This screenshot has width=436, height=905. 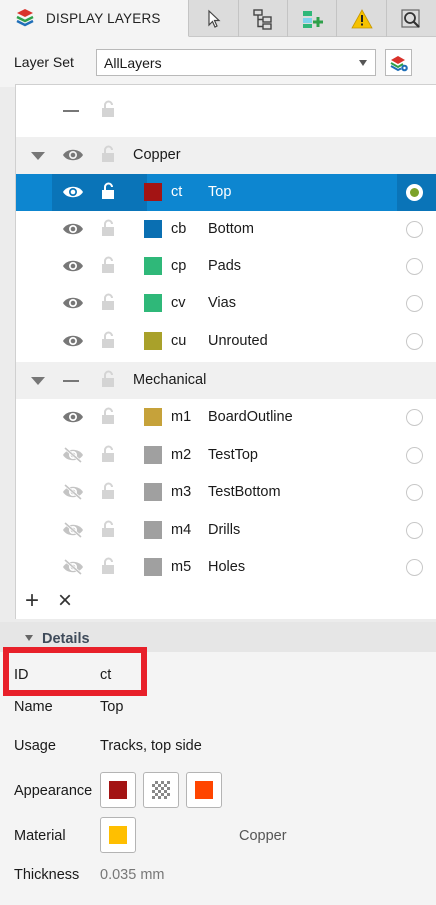 I want to click on layer-name: Holes, so click(x=227, y=567).